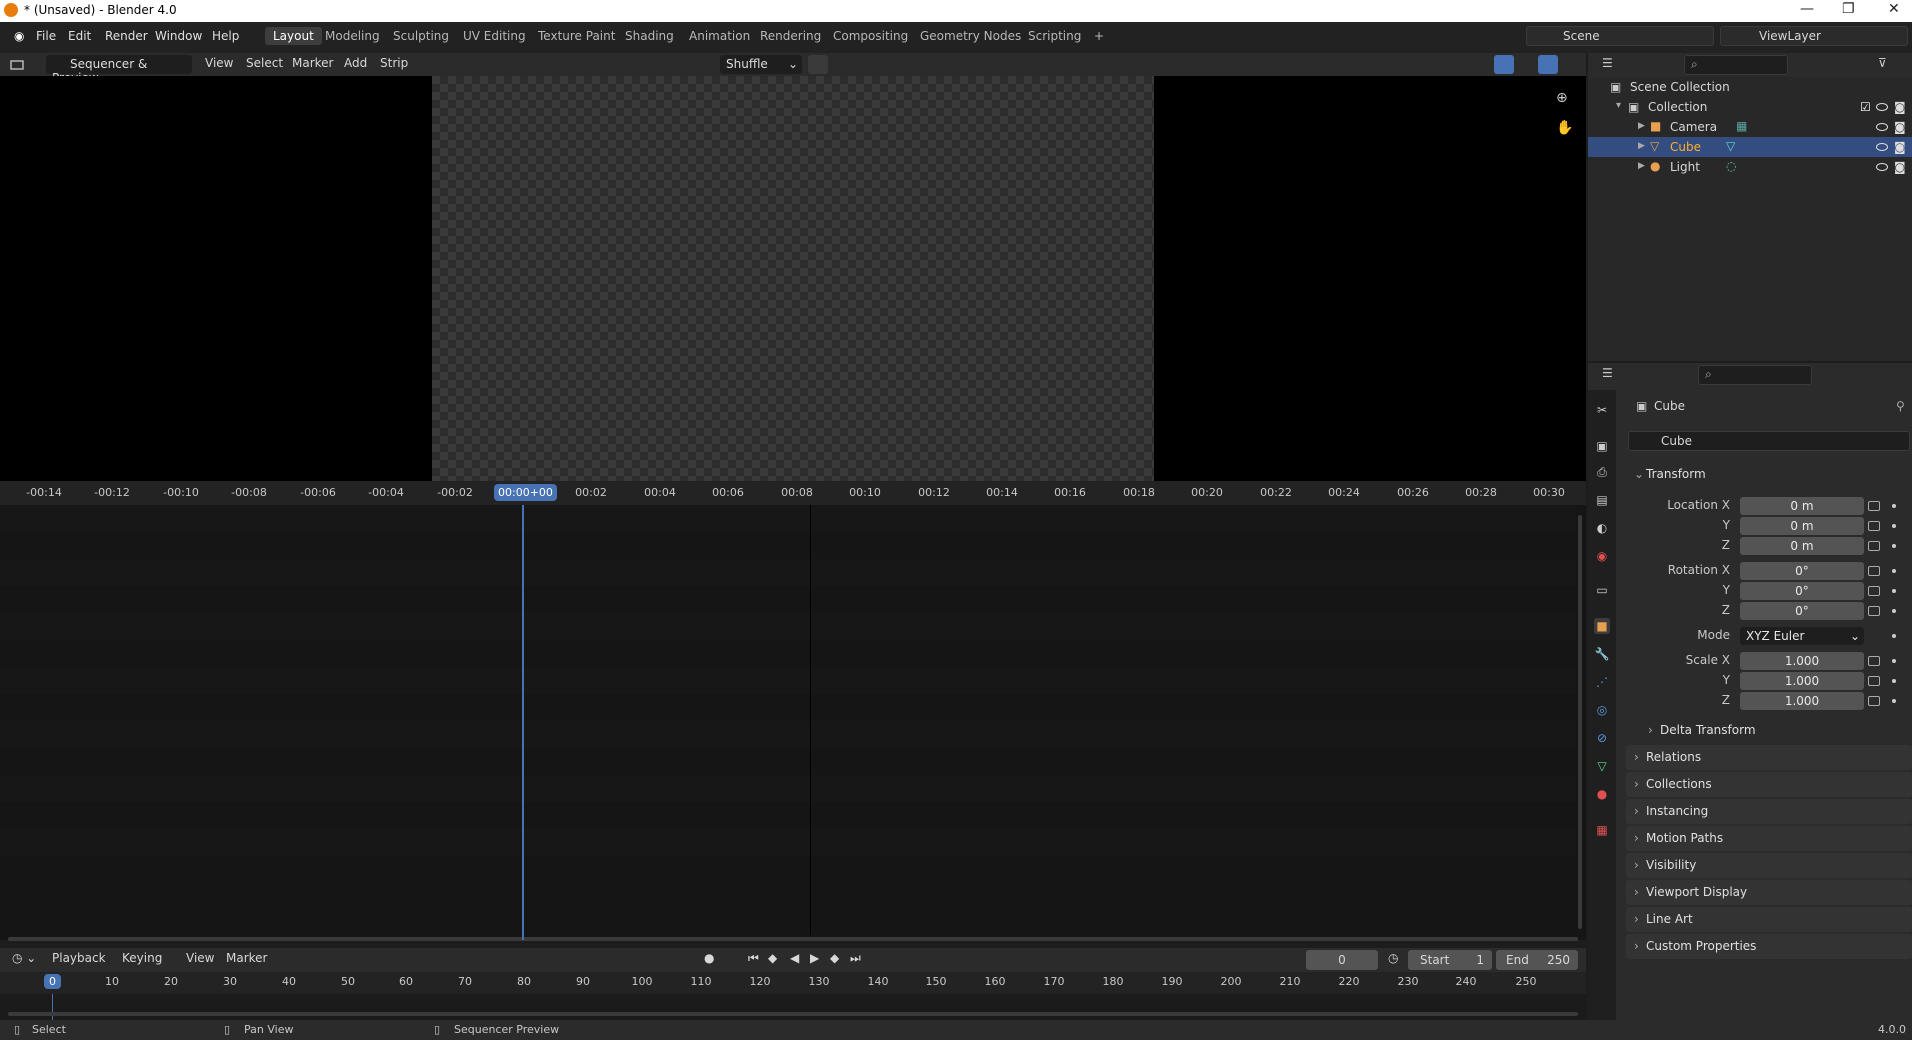 The width and height of the screenshot is (1912, 1040). What do you see at coordinates (352, 36) in the screenshot?
I see `tab-modeling: Modeling` at bounding box center [352, 36].